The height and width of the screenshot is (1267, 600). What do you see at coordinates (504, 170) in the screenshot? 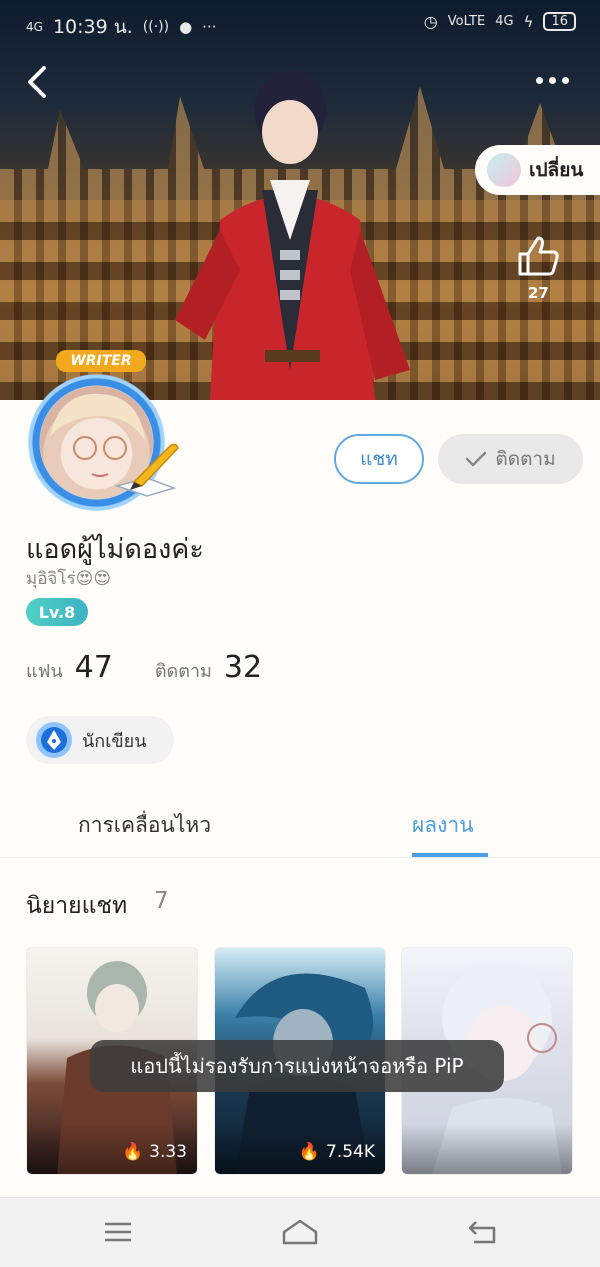
I see `character-thumbnail-icon` at bounding box center [504, 170].